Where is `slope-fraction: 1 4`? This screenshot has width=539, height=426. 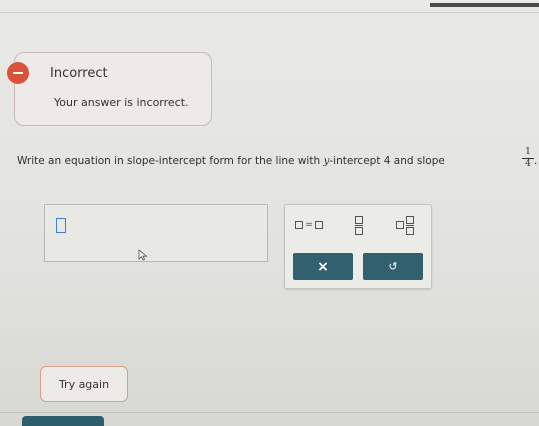
slope-fraction: 1 4 is located at coordinates (528, 158).